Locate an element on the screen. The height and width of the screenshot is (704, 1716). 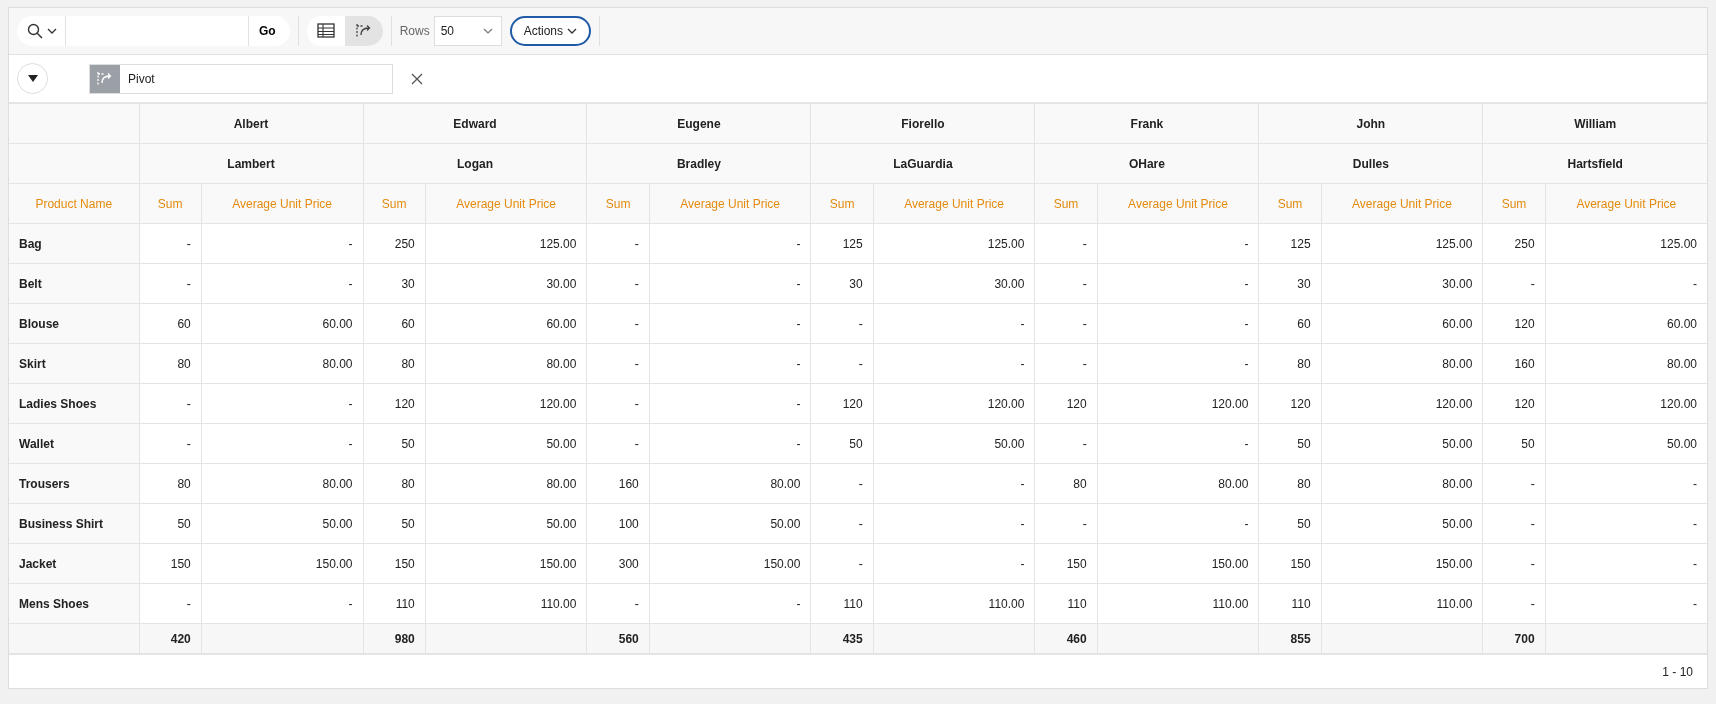
column-header: Product Name is located at coordinates (74, 203).